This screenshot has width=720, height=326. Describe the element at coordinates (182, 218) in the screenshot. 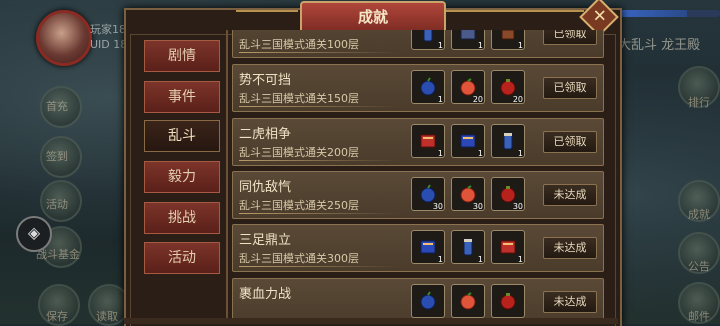

I see `tab-challenge: 挑战` at that location.